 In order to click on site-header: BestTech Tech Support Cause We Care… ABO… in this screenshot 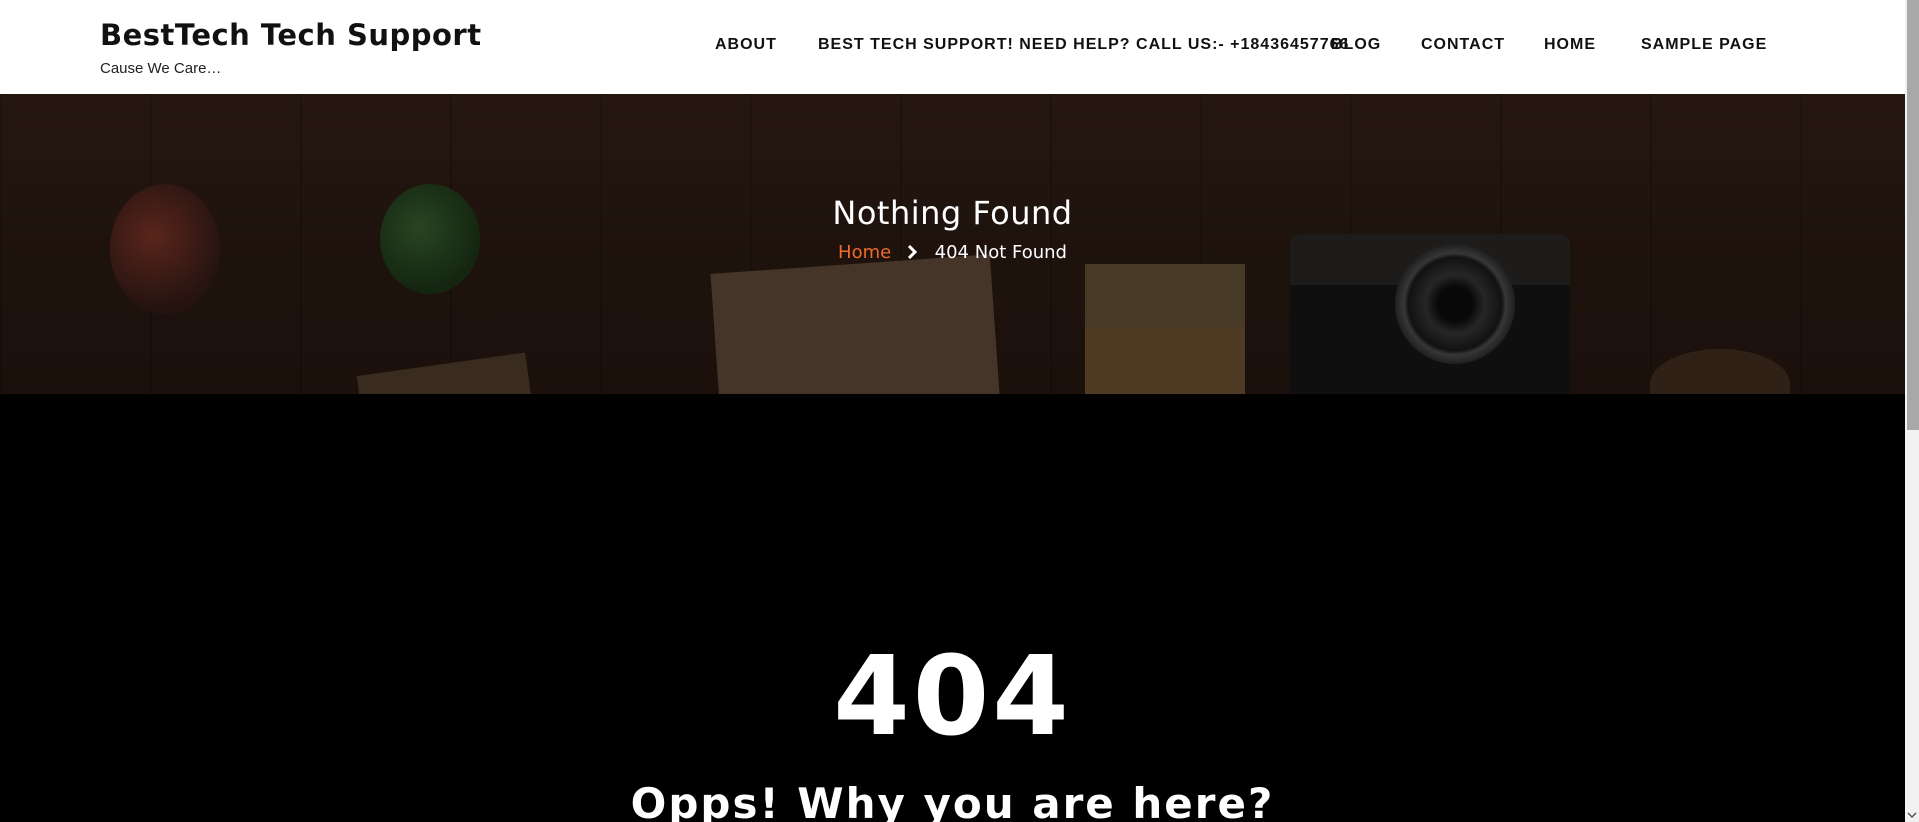, I will do `click(952, 47)`.